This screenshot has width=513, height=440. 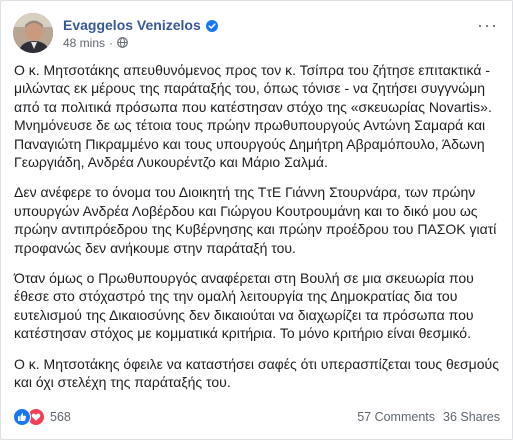 What do you see at coordinates (140, 43) in the screenshot?
I see `post-meta: 48 mins ·` at bounding box center [140, 43].